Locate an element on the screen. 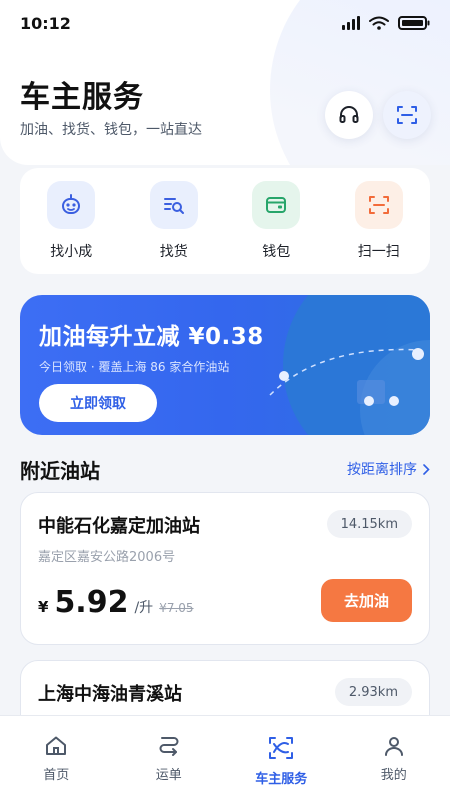  station-address: 嘉定区嘉安公路2006号 is located at coordinates (107, 557).